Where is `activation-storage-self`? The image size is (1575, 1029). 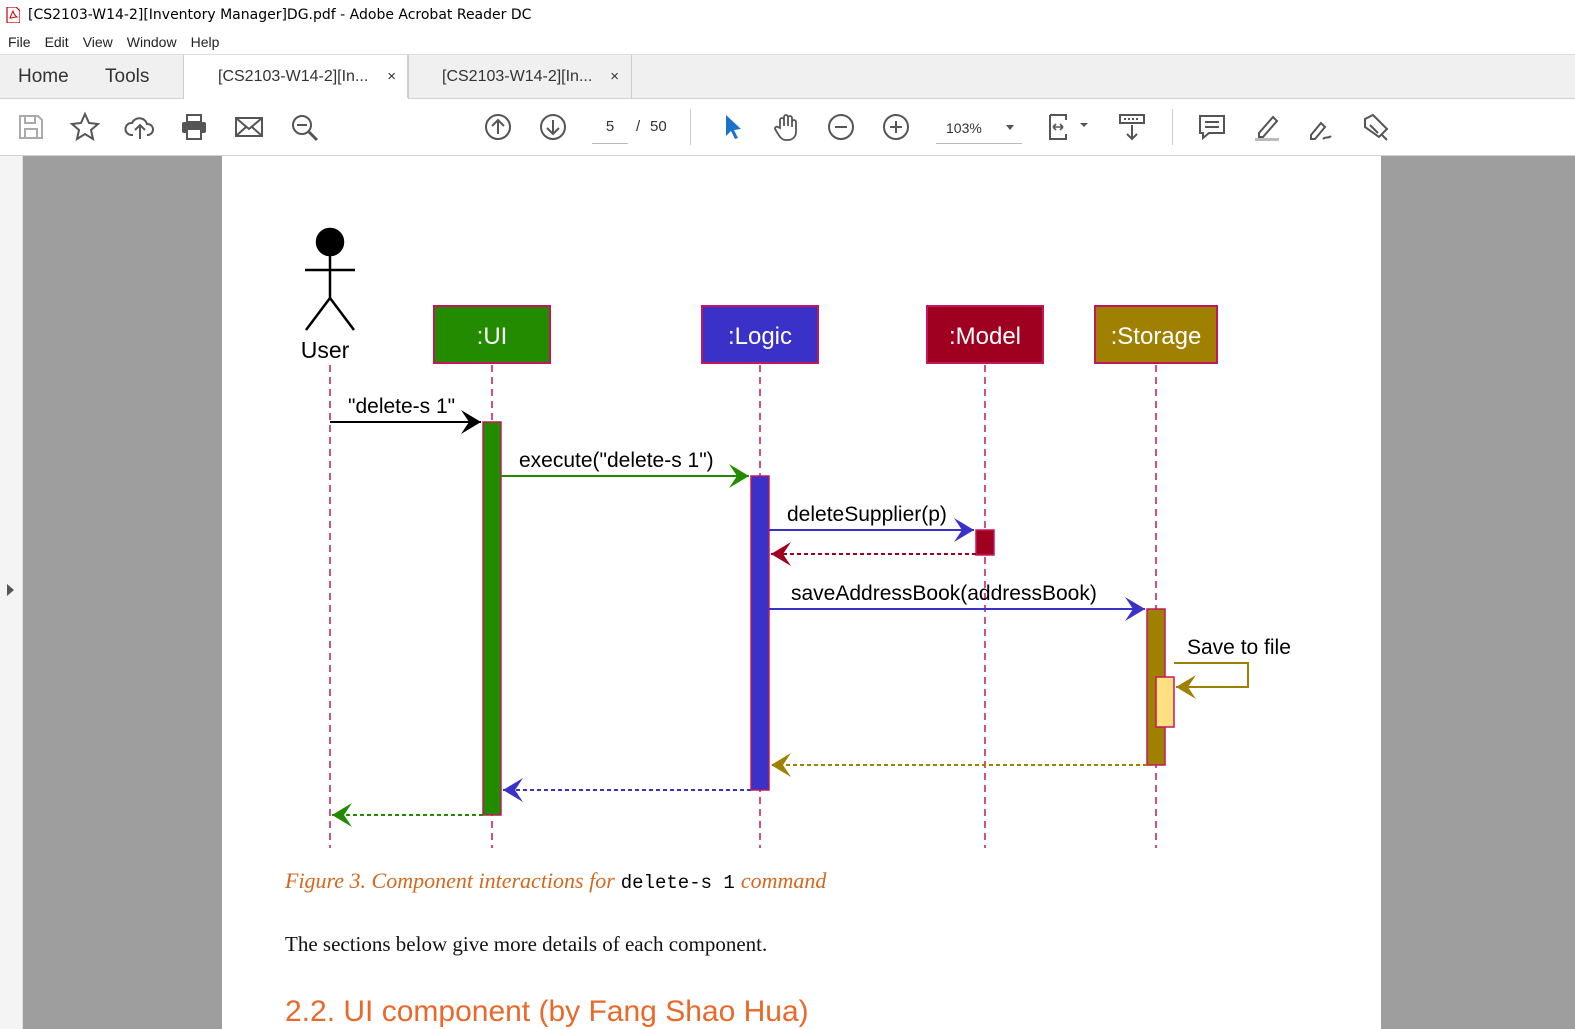 activation-storage-self is located at coordinates (1165, 702).